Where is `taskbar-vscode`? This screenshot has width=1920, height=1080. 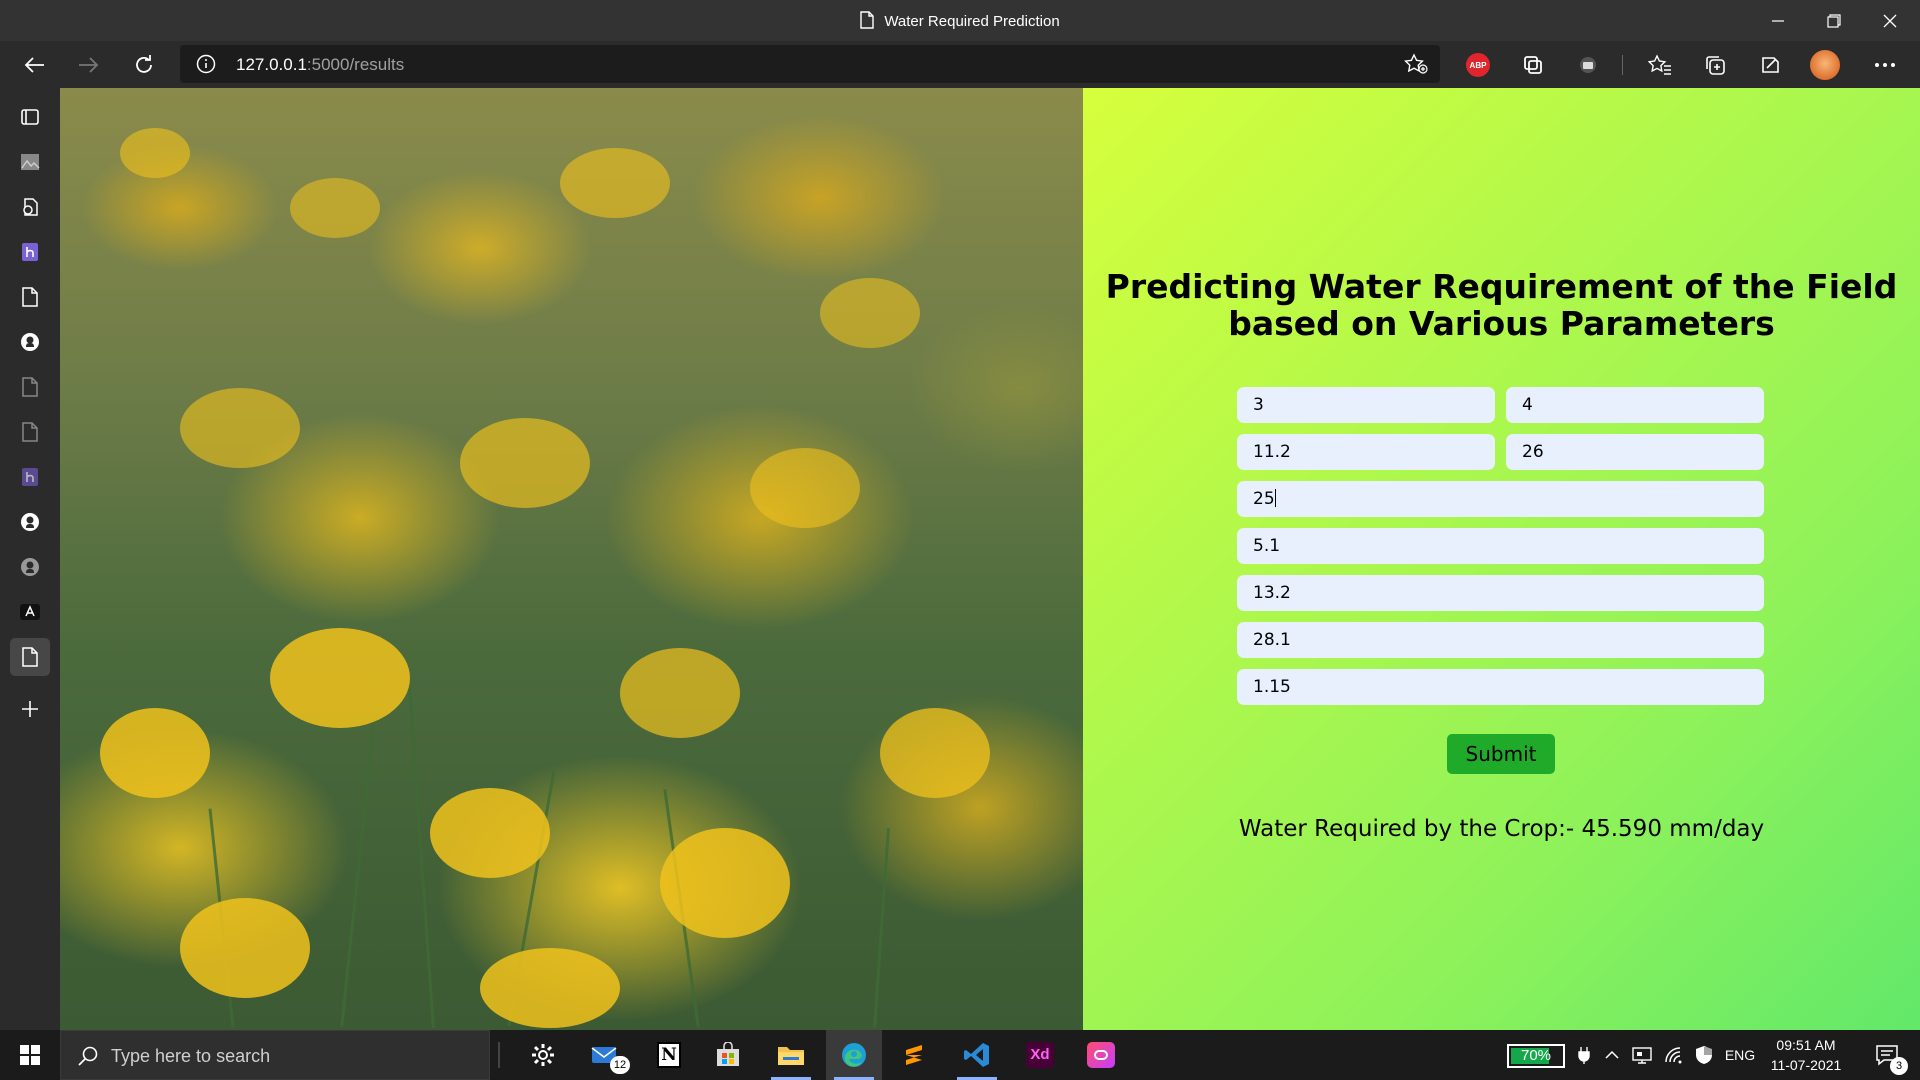 taskbar-vscode is located at coordinates (977, 1055).